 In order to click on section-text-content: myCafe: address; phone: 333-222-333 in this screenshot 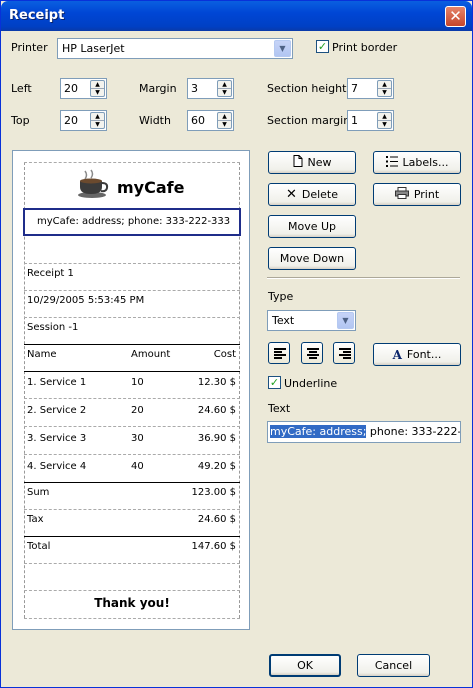, I will do `click(365, 431)`.